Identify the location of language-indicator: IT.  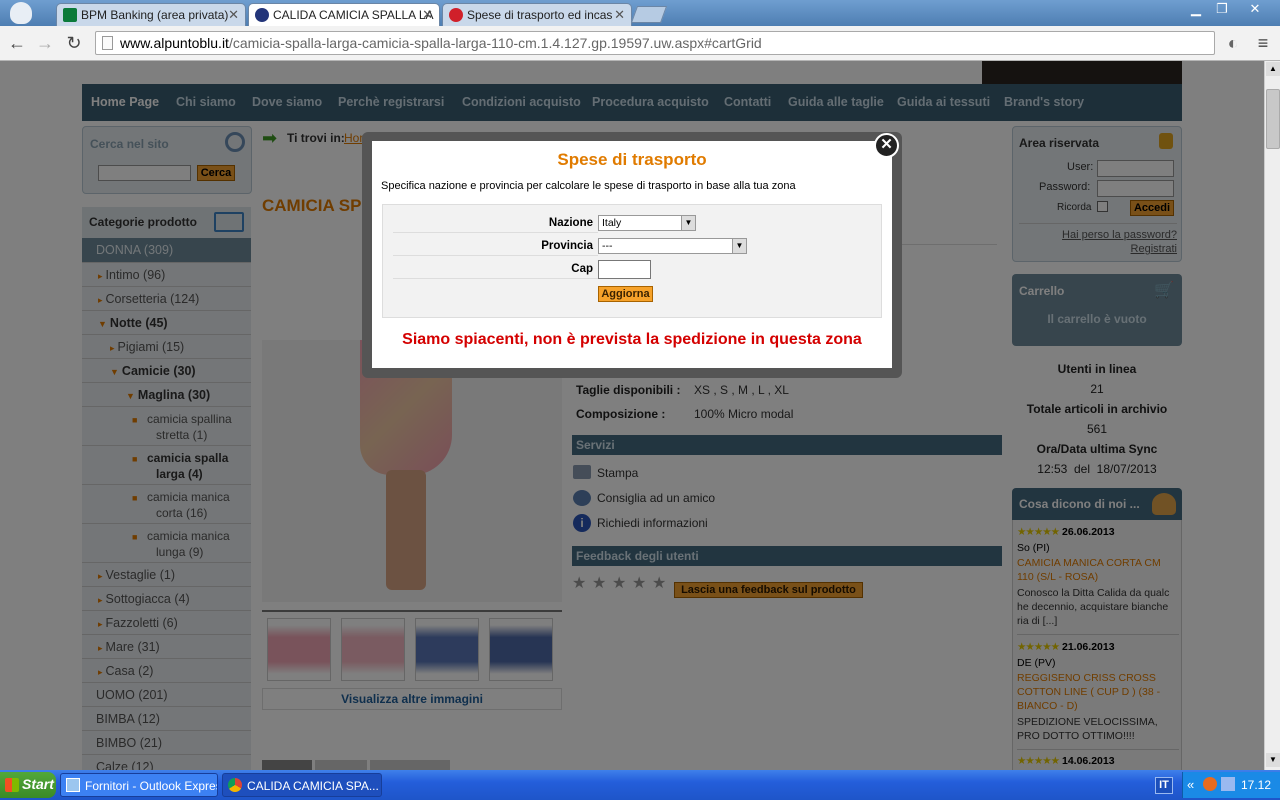
(1164, 785).